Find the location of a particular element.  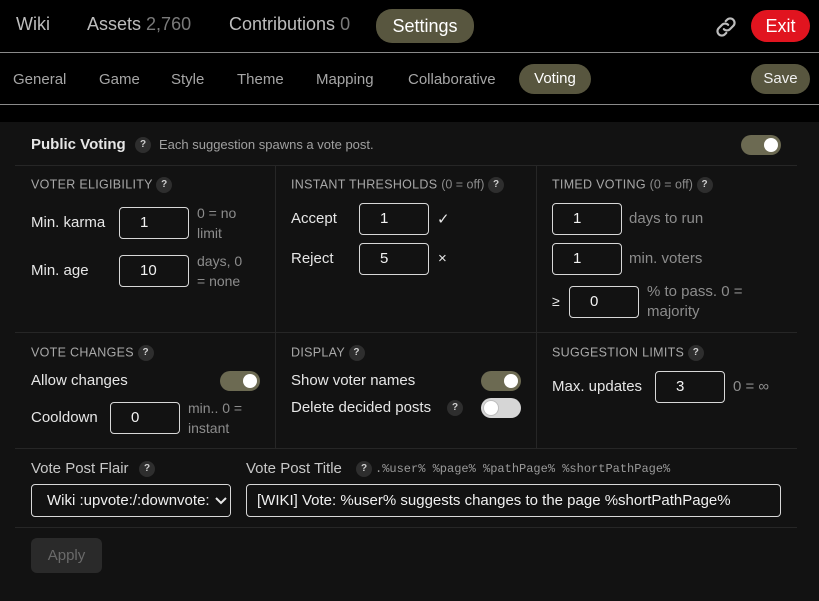

voter-eligibility-title-text: VOTER ELIGIBILITY is located at coordinates (92, 184).